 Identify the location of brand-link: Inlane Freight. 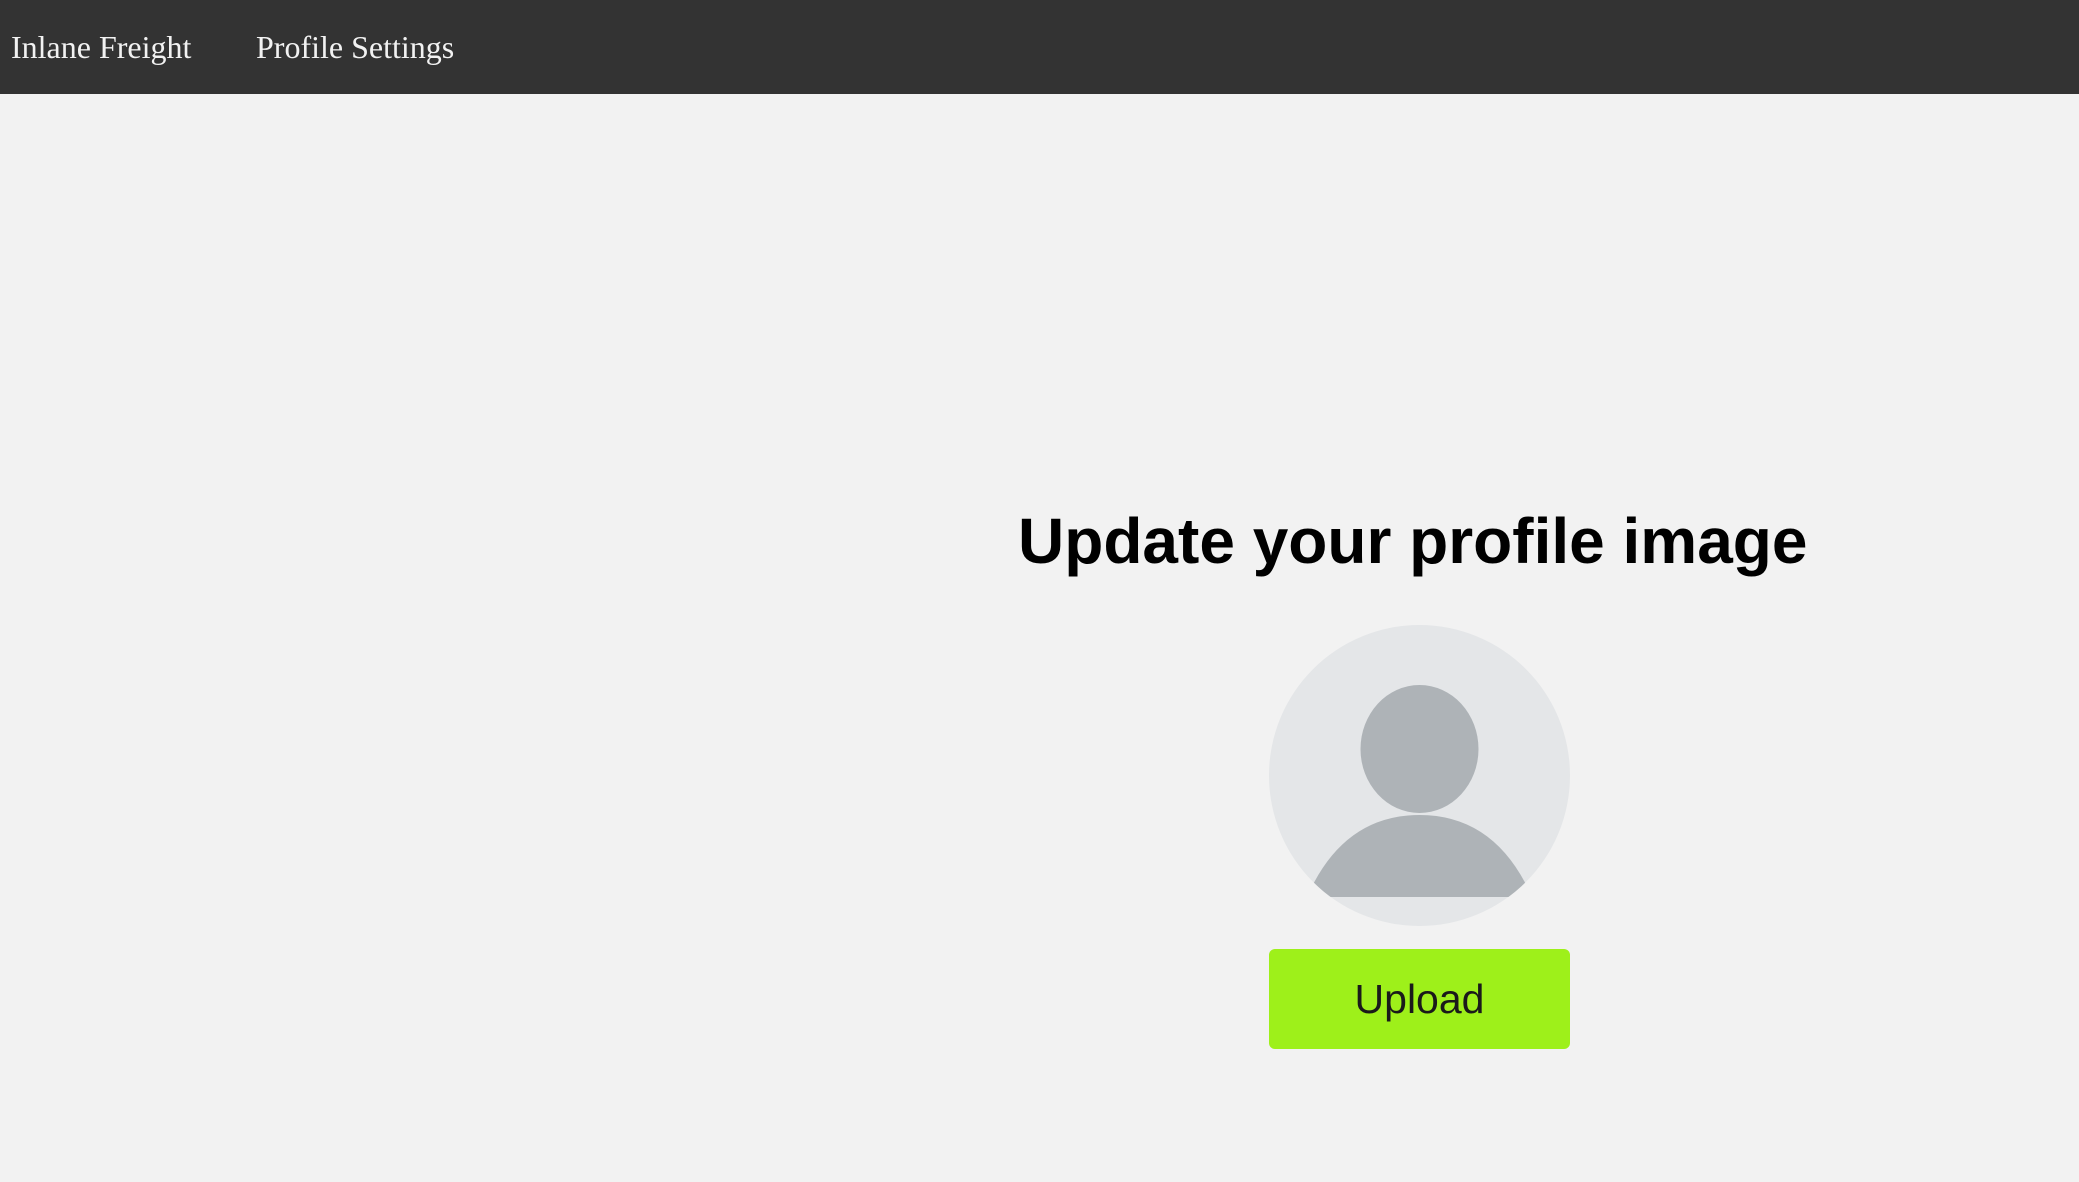
(101, 47).